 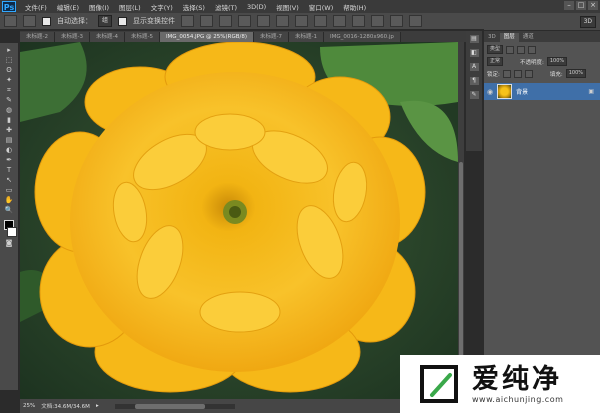 I want to click on watermark-url: www.aichunjing.com, so click(x=518, y=399).